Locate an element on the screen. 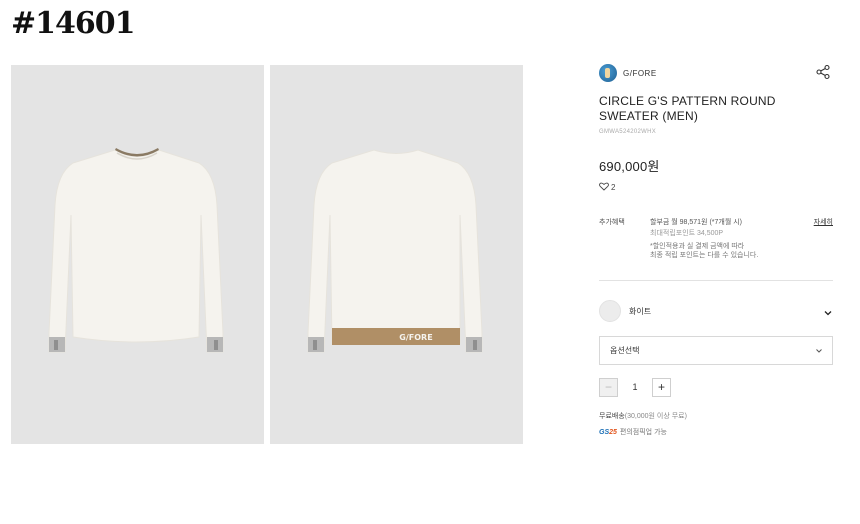 This screenshot has width=860, height=524. points-note: *할인적용과 실 결제 금액에 따라 최종 적립 포인트는 다를 수 있습니다. is located at coordinates (704, 251).